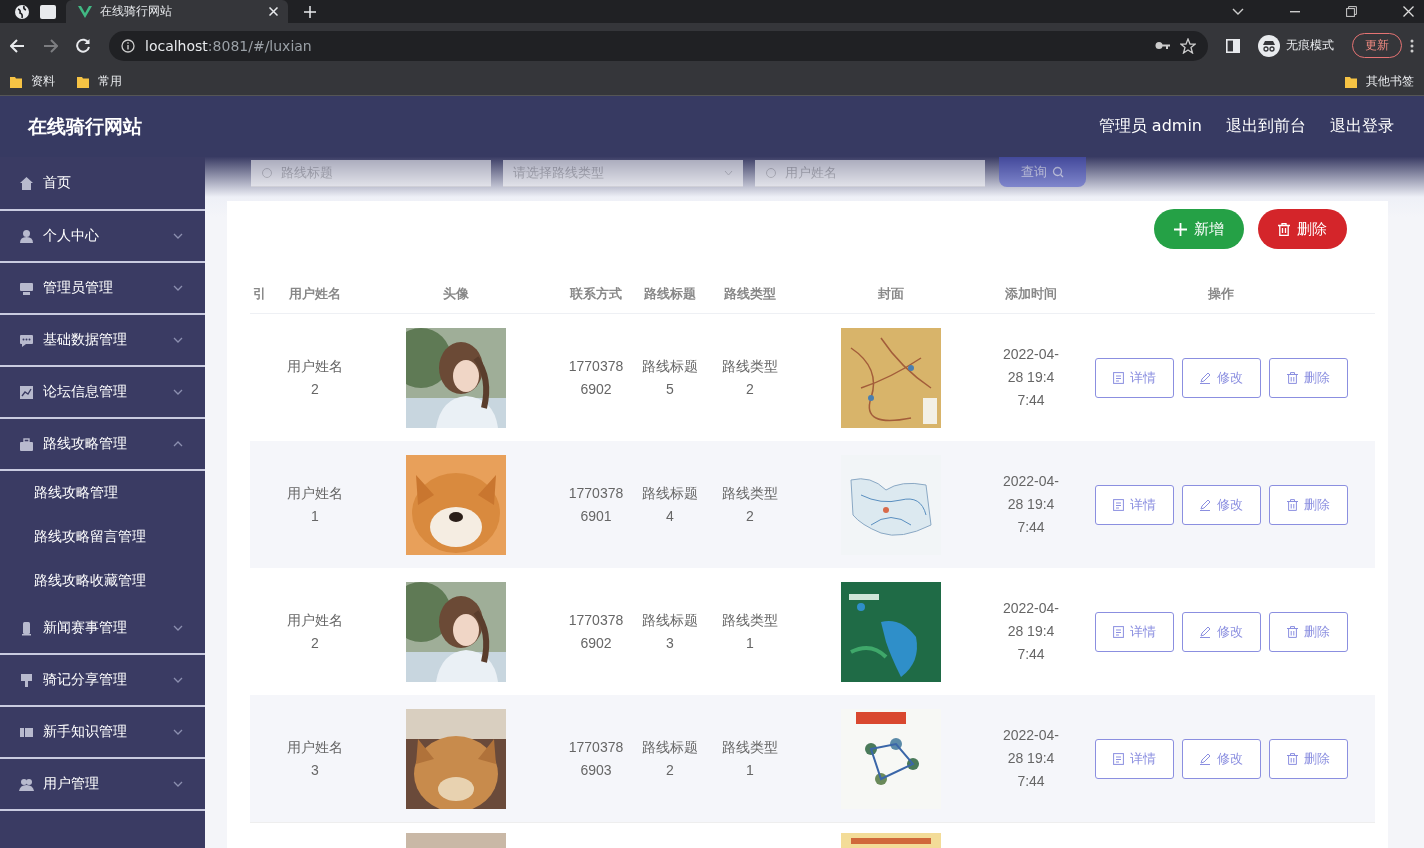 Image resolution: width=1424 pixels, height=848 pixels. Describe the element at coordinates (136, 11) in the screenshot. I see `tab-title: 在线骑行网站` at that location.